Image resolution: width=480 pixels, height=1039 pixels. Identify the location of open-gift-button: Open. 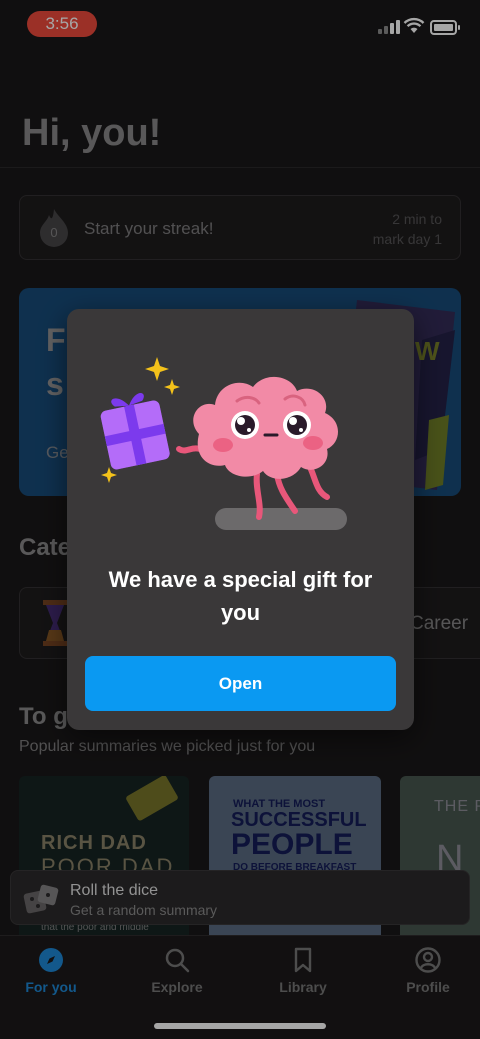
(240, 683).